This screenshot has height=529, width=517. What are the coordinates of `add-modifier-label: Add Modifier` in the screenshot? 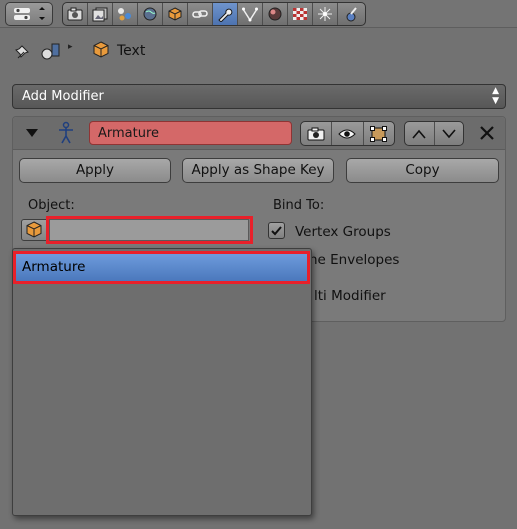 It's located at (63, 96).